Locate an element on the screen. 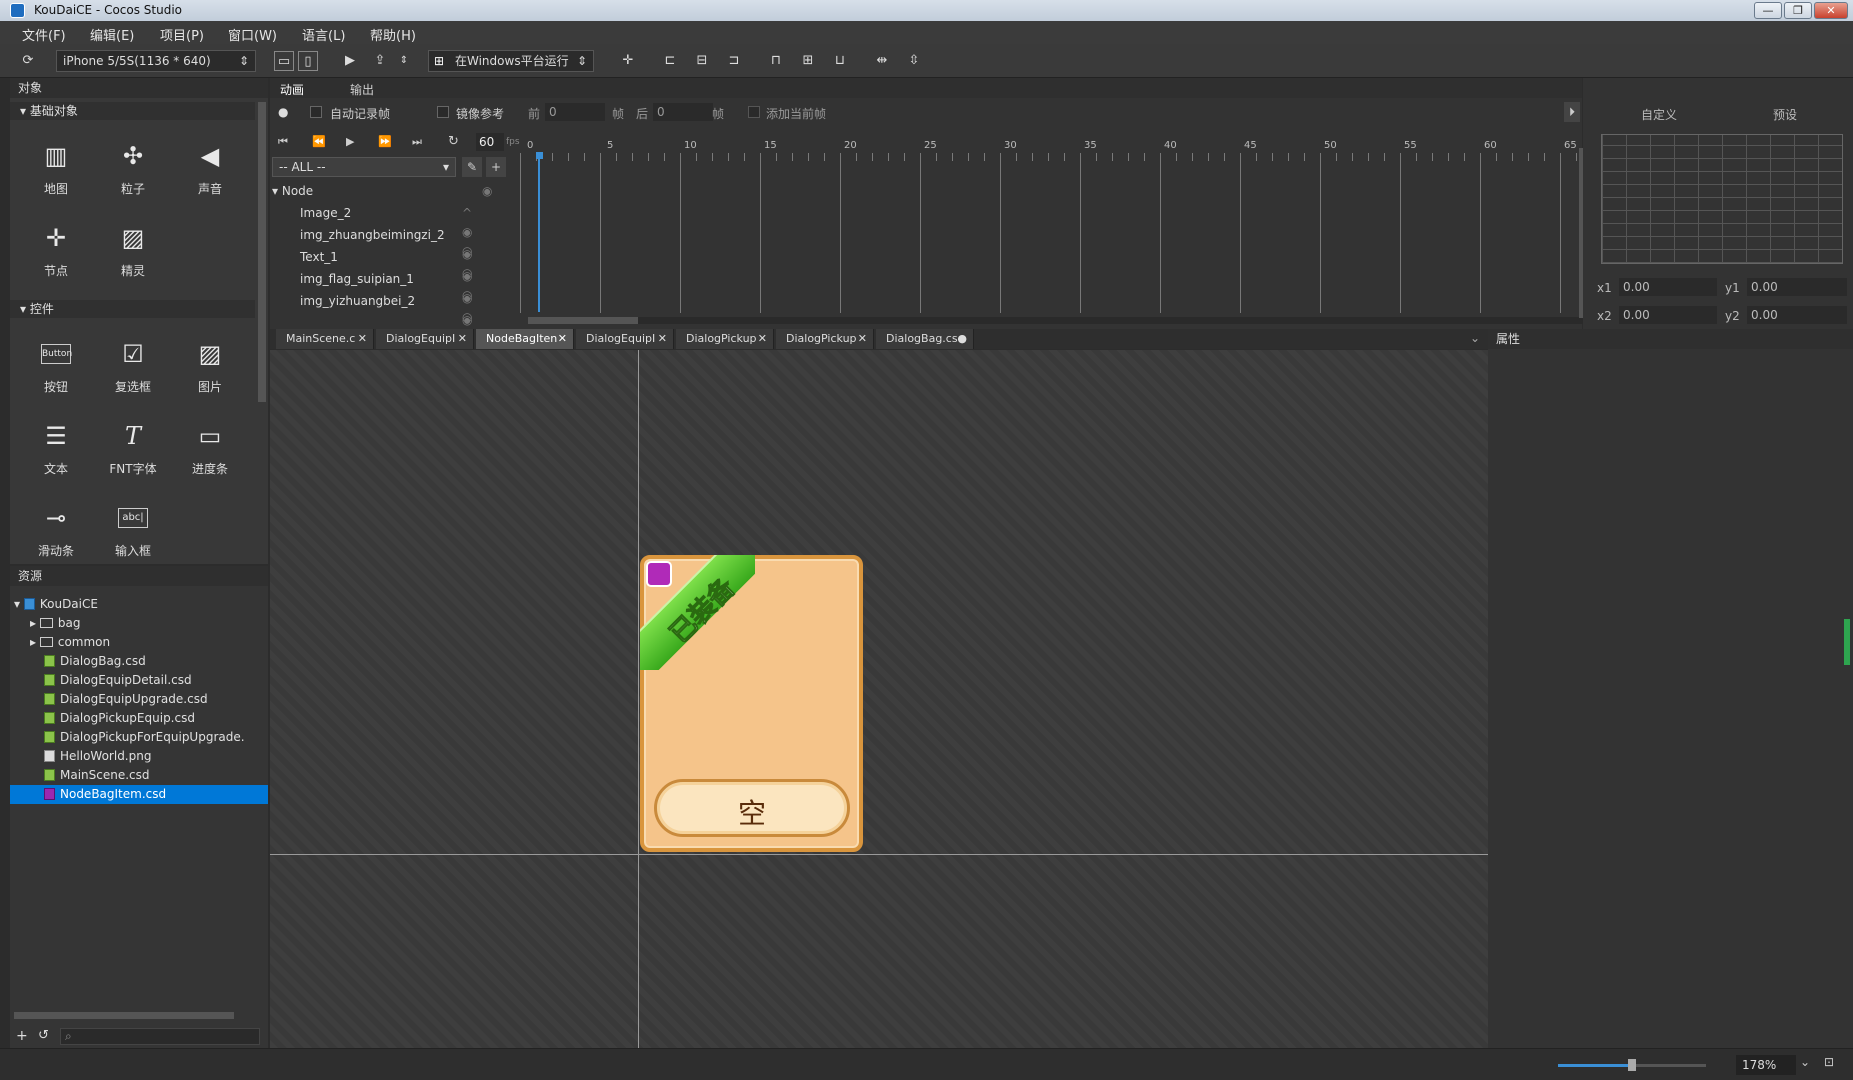 The height and width of the screenshot is (1080, 1853). properties-scroll-indicator is located at coordinates (1847, 642).